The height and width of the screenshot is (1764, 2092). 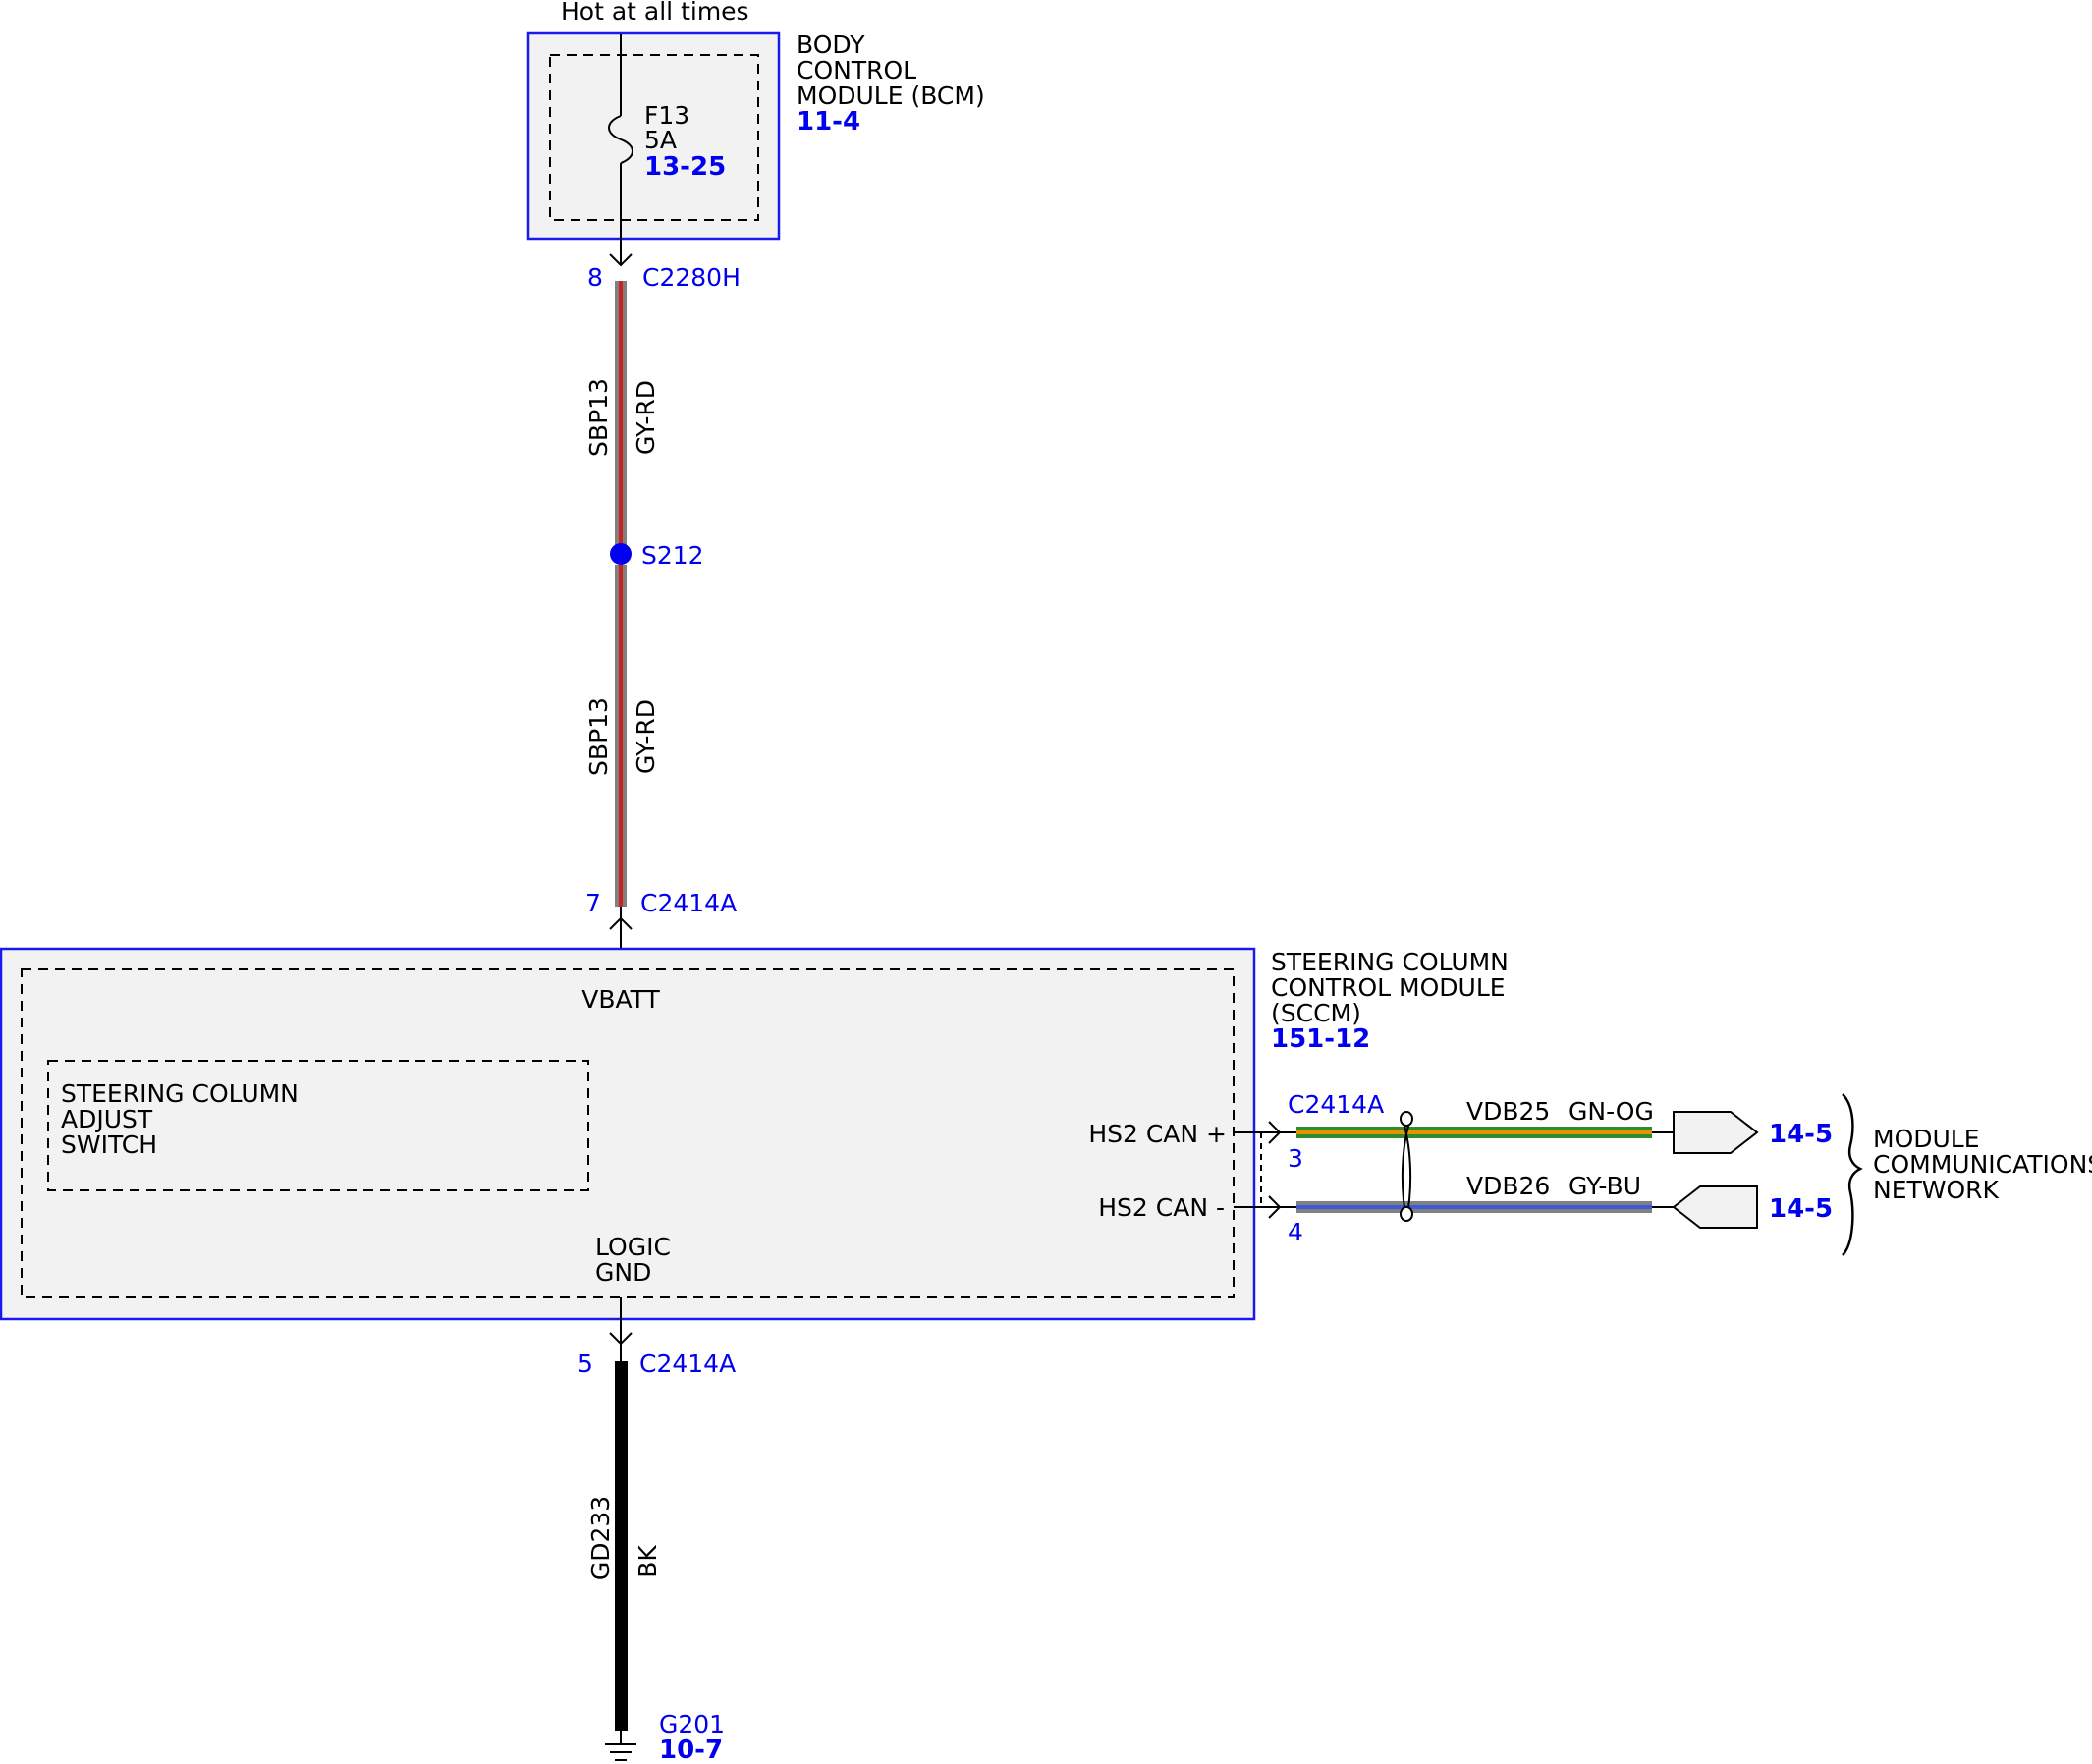 What do you see at coordinates (1927, 1139) in the screenshot?
I see `network-label-line1: MODULE` at bounding box center [1927, 1139].